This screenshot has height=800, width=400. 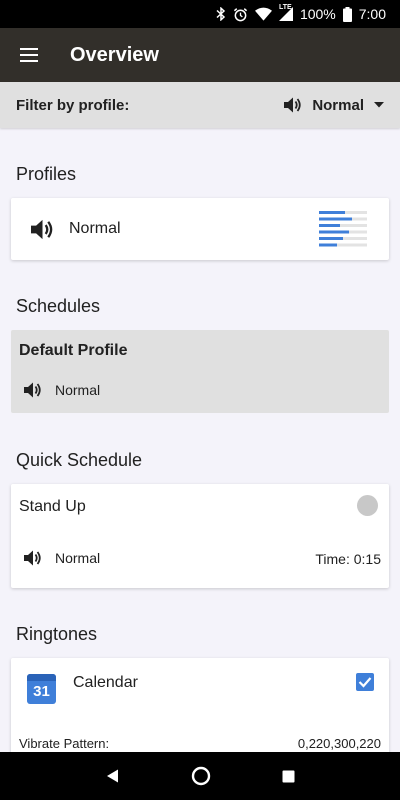 I want to click on profiles-section-title: Profiles, so click(x=46, y=174).